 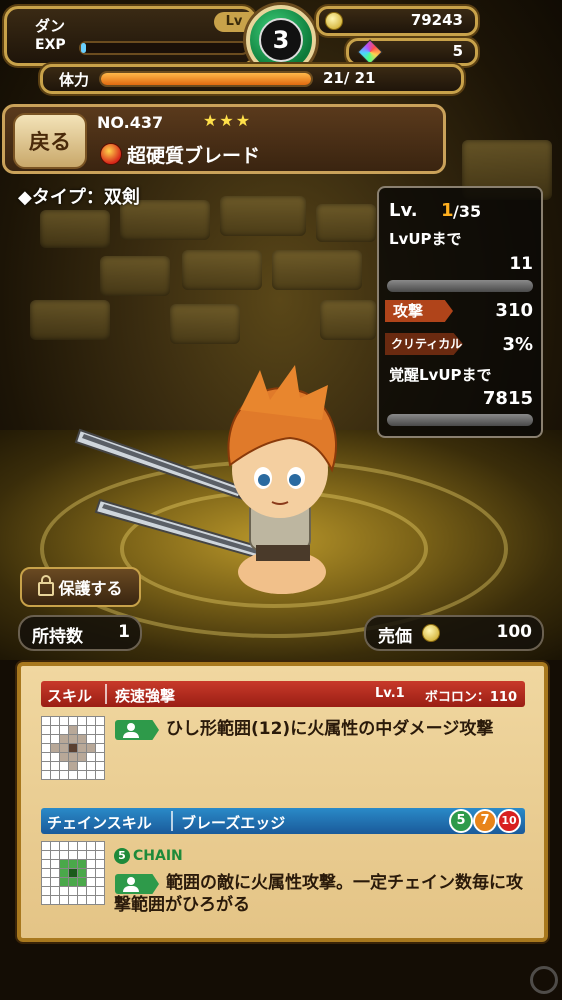 What do you see at coordinates (485, 821) in the screenshot?
I see `chain-badge-7: 7` at bounding box center [485, 821].